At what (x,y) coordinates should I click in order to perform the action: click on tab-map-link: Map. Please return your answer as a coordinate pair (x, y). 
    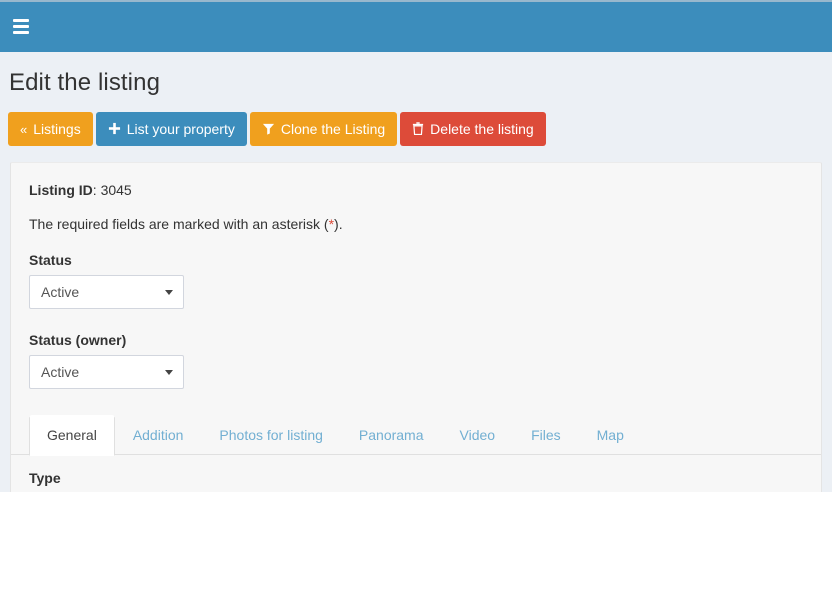
    Looking at the image, I should click on (610, 435).